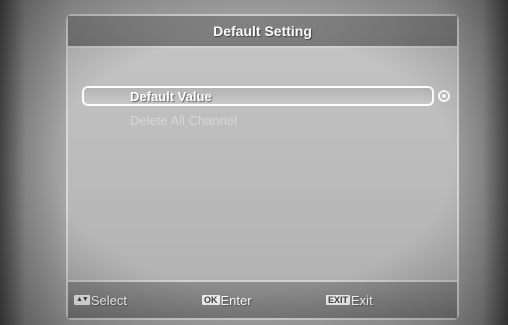  I want to click on radio-selected-icon, so click(444, 96).